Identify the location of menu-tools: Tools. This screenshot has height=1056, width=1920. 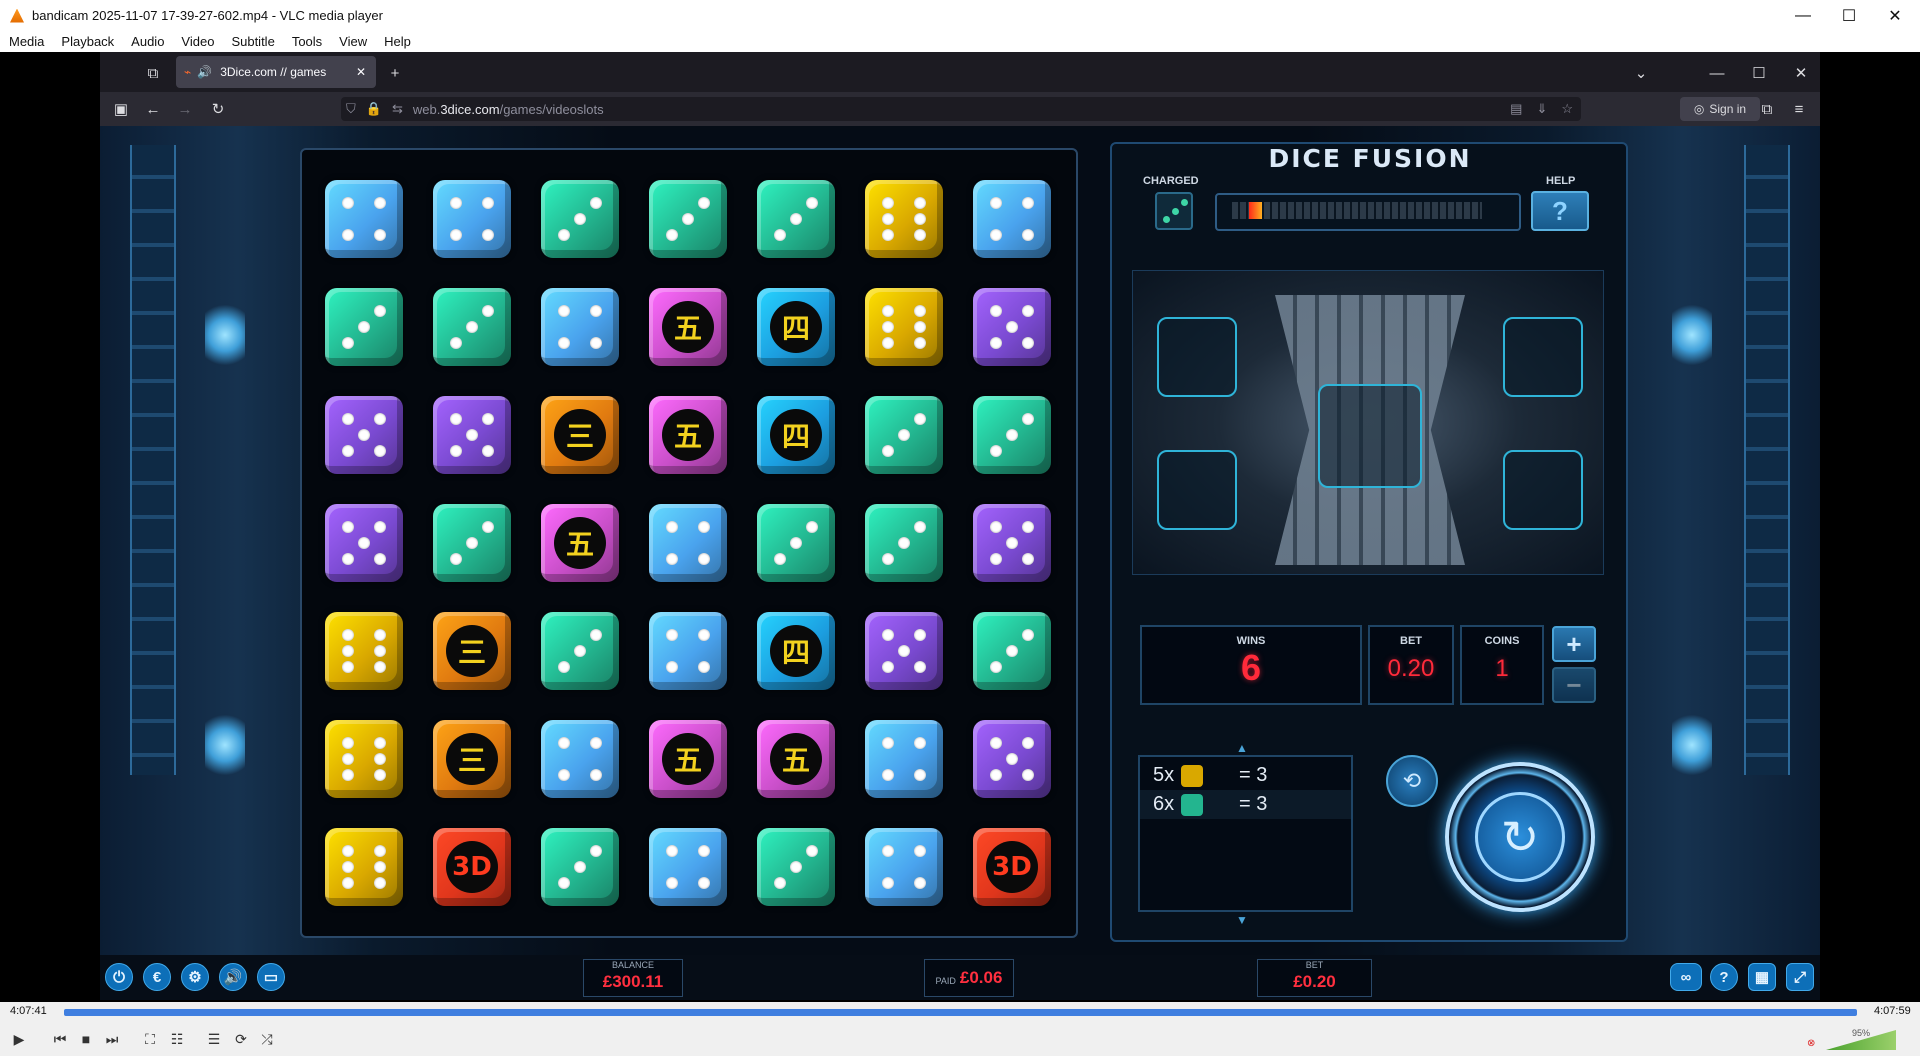
(307, 41).